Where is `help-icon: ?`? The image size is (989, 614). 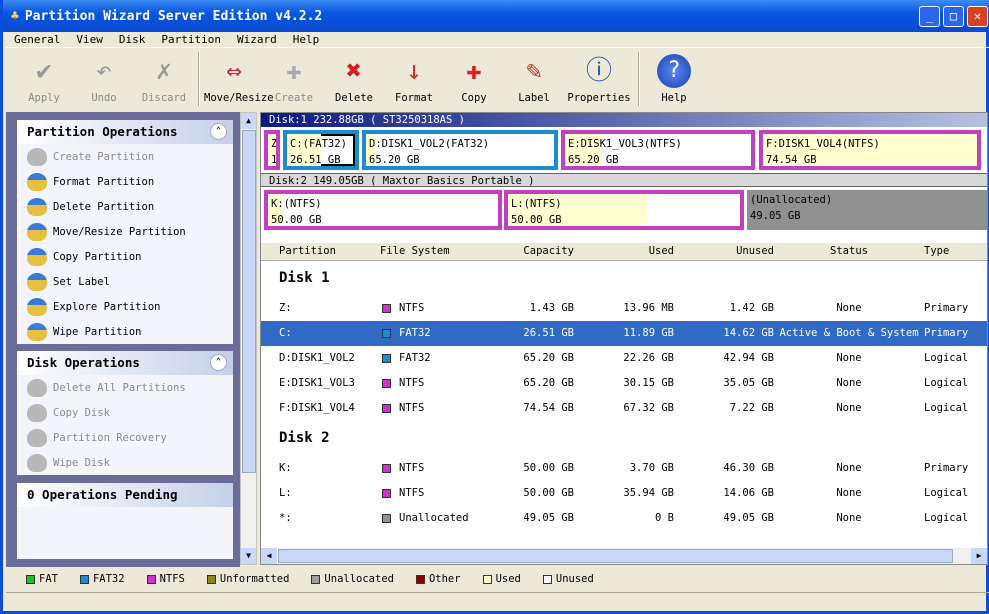 help-icon: ? is located at coordinates (674, 71).